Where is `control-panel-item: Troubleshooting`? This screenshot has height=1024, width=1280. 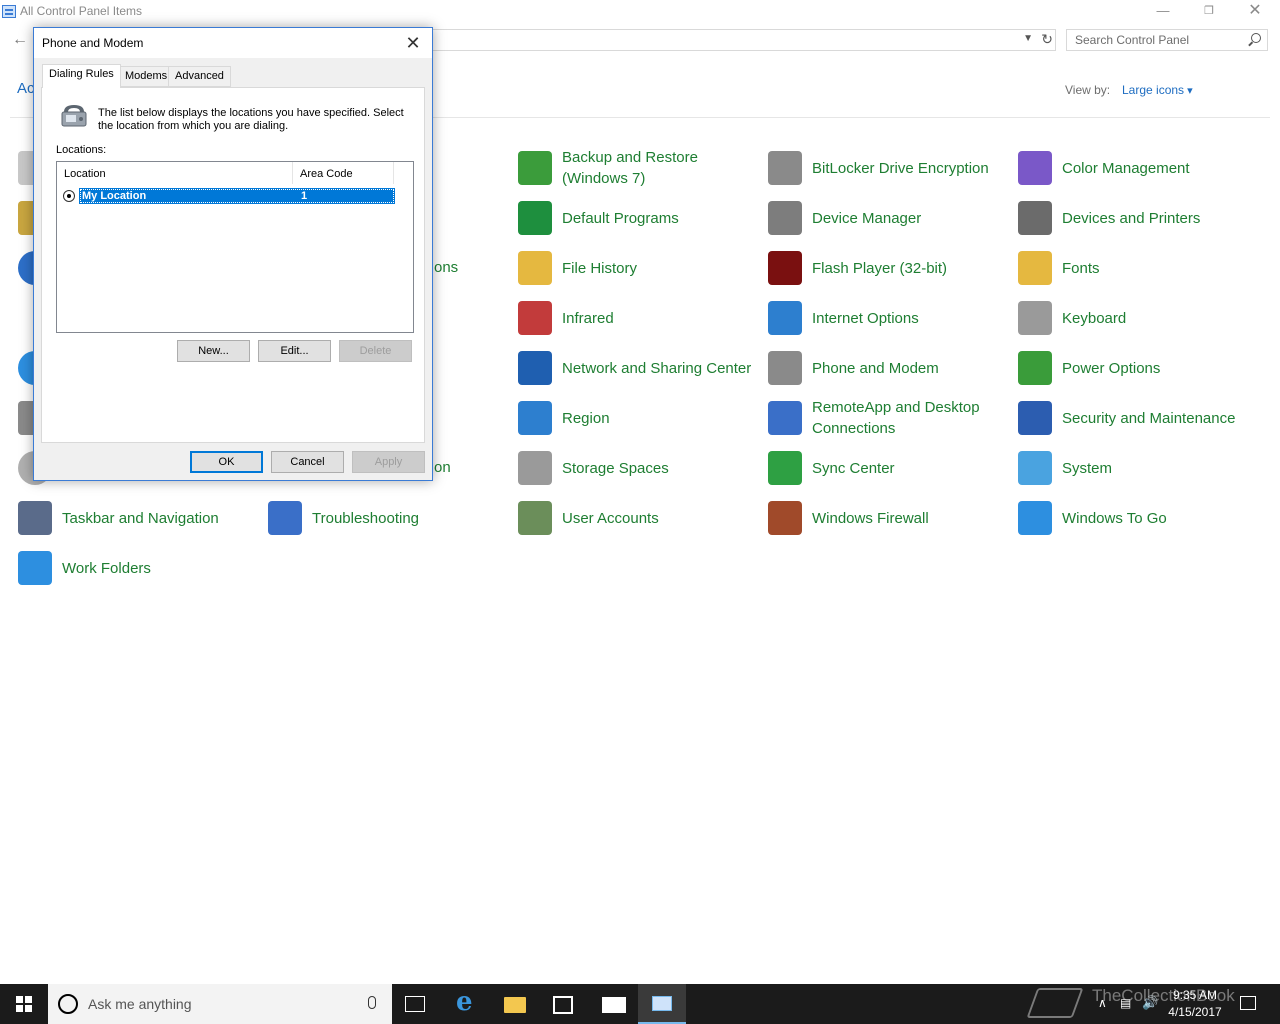
control-panel-item: Troubleshooting is located at coordinates (388, 518).